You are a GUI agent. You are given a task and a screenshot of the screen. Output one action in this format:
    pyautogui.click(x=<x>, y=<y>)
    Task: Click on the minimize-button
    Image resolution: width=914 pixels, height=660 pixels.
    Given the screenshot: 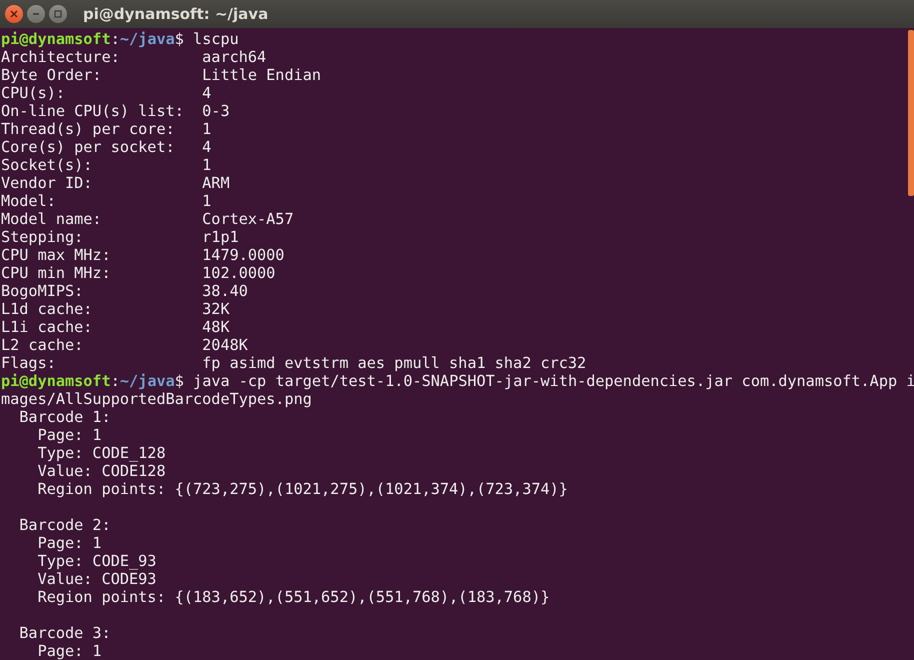 What is the action you would take?
    pyautogui.click(x=36, y=14)
    